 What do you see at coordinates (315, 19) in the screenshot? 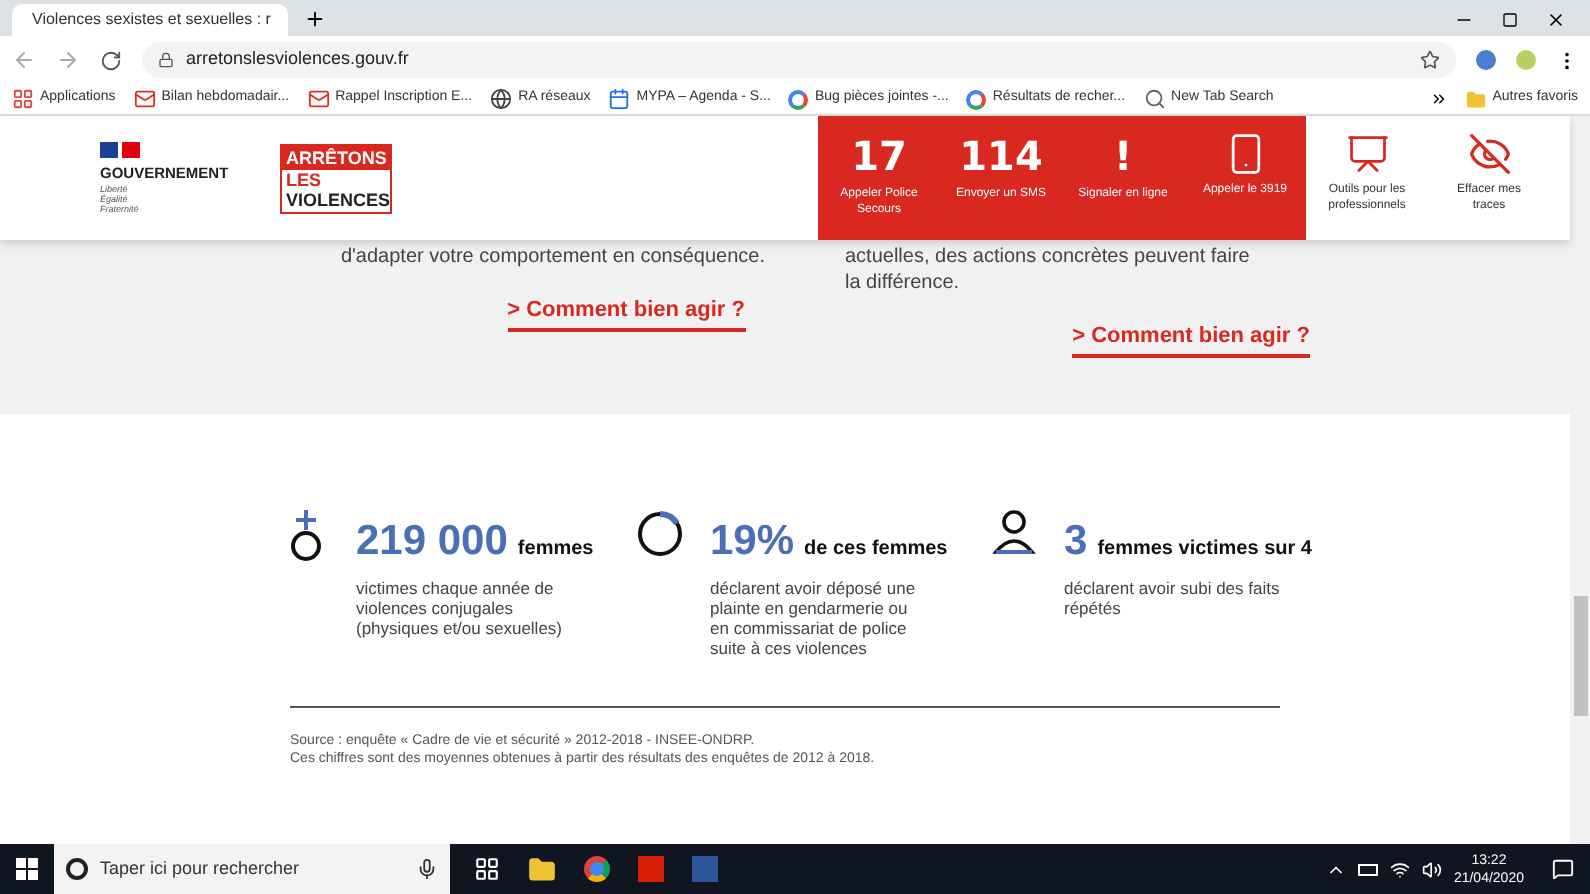
I see `new-tab-icon` at bounding box center [315, 19].